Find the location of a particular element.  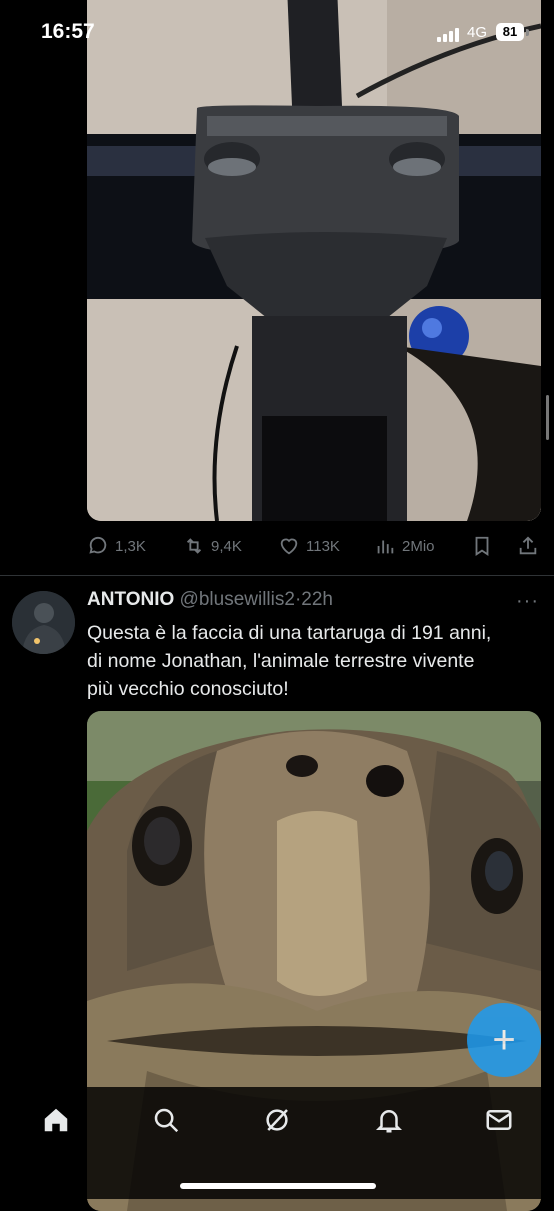

avatar is located at coordinates (43, 622).